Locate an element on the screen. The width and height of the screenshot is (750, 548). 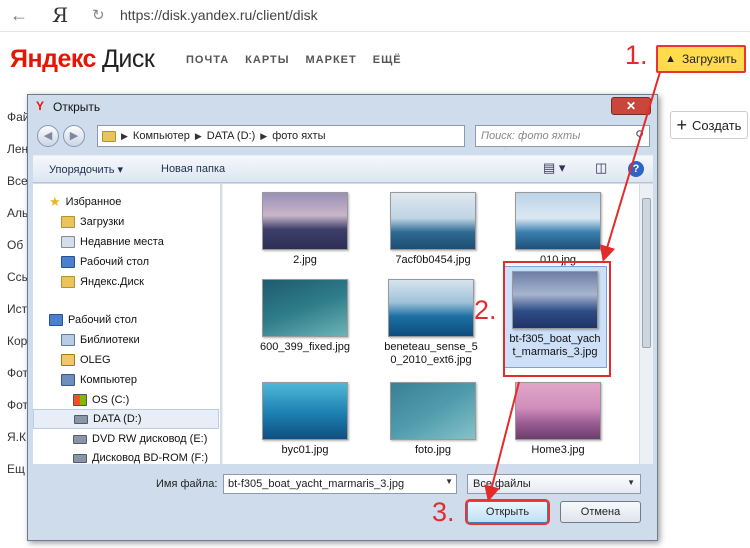
cancel-button: Отмена is located at coordinates (600, 512).